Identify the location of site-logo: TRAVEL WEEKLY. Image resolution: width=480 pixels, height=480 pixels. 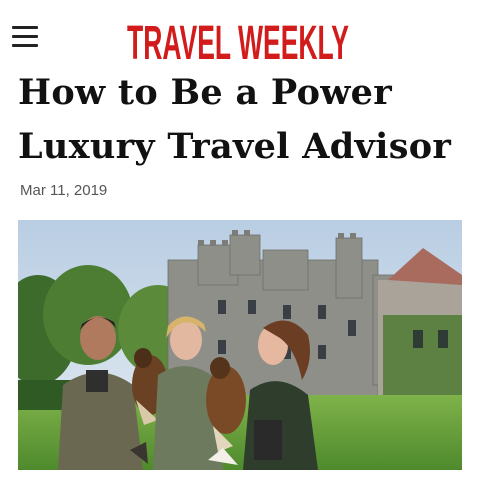
(238, 38).